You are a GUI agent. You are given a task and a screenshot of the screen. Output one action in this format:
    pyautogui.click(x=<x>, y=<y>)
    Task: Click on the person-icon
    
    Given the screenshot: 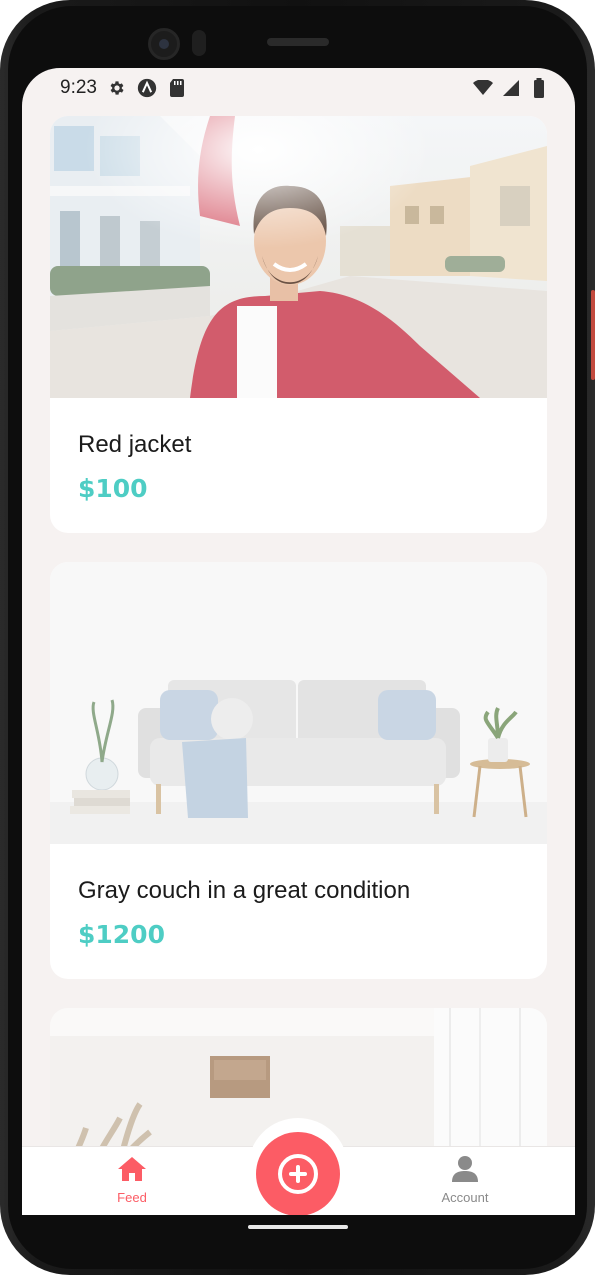 What is the action you would take?
    pyautogui.click(x=465, y=1171)
    